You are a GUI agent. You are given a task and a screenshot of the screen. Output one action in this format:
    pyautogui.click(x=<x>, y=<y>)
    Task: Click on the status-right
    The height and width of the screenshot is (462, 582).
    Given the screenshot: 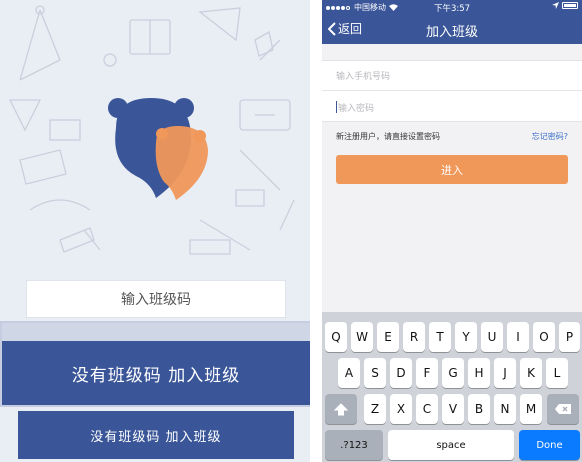 What is the action you would take?
    pyautogui.click(x=565, y=5)
    